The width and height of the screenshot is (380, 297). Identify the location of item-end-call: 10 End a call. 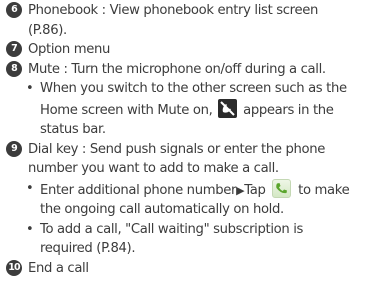
(191, 269).